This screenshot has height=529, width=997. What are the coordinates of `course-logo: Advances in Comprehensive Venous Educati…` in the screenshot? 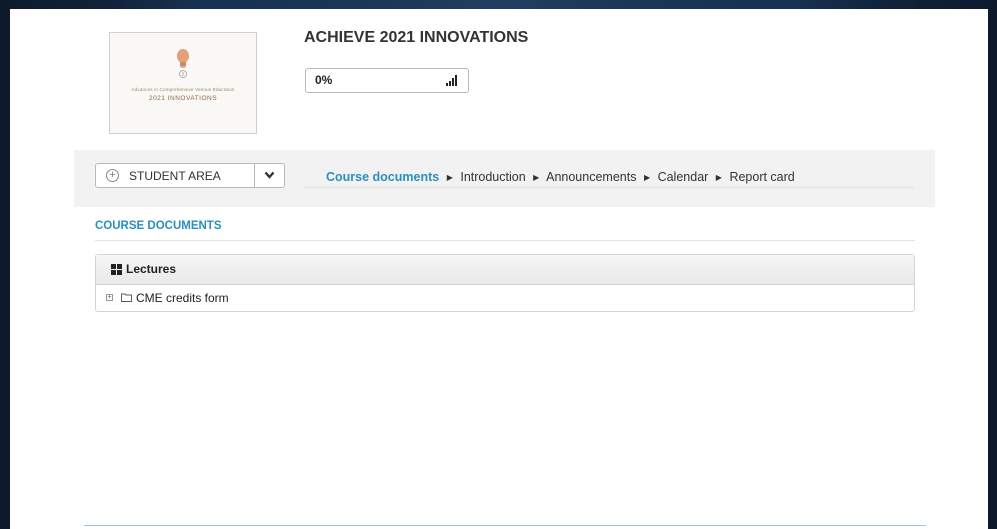 It's located at (183, 83).